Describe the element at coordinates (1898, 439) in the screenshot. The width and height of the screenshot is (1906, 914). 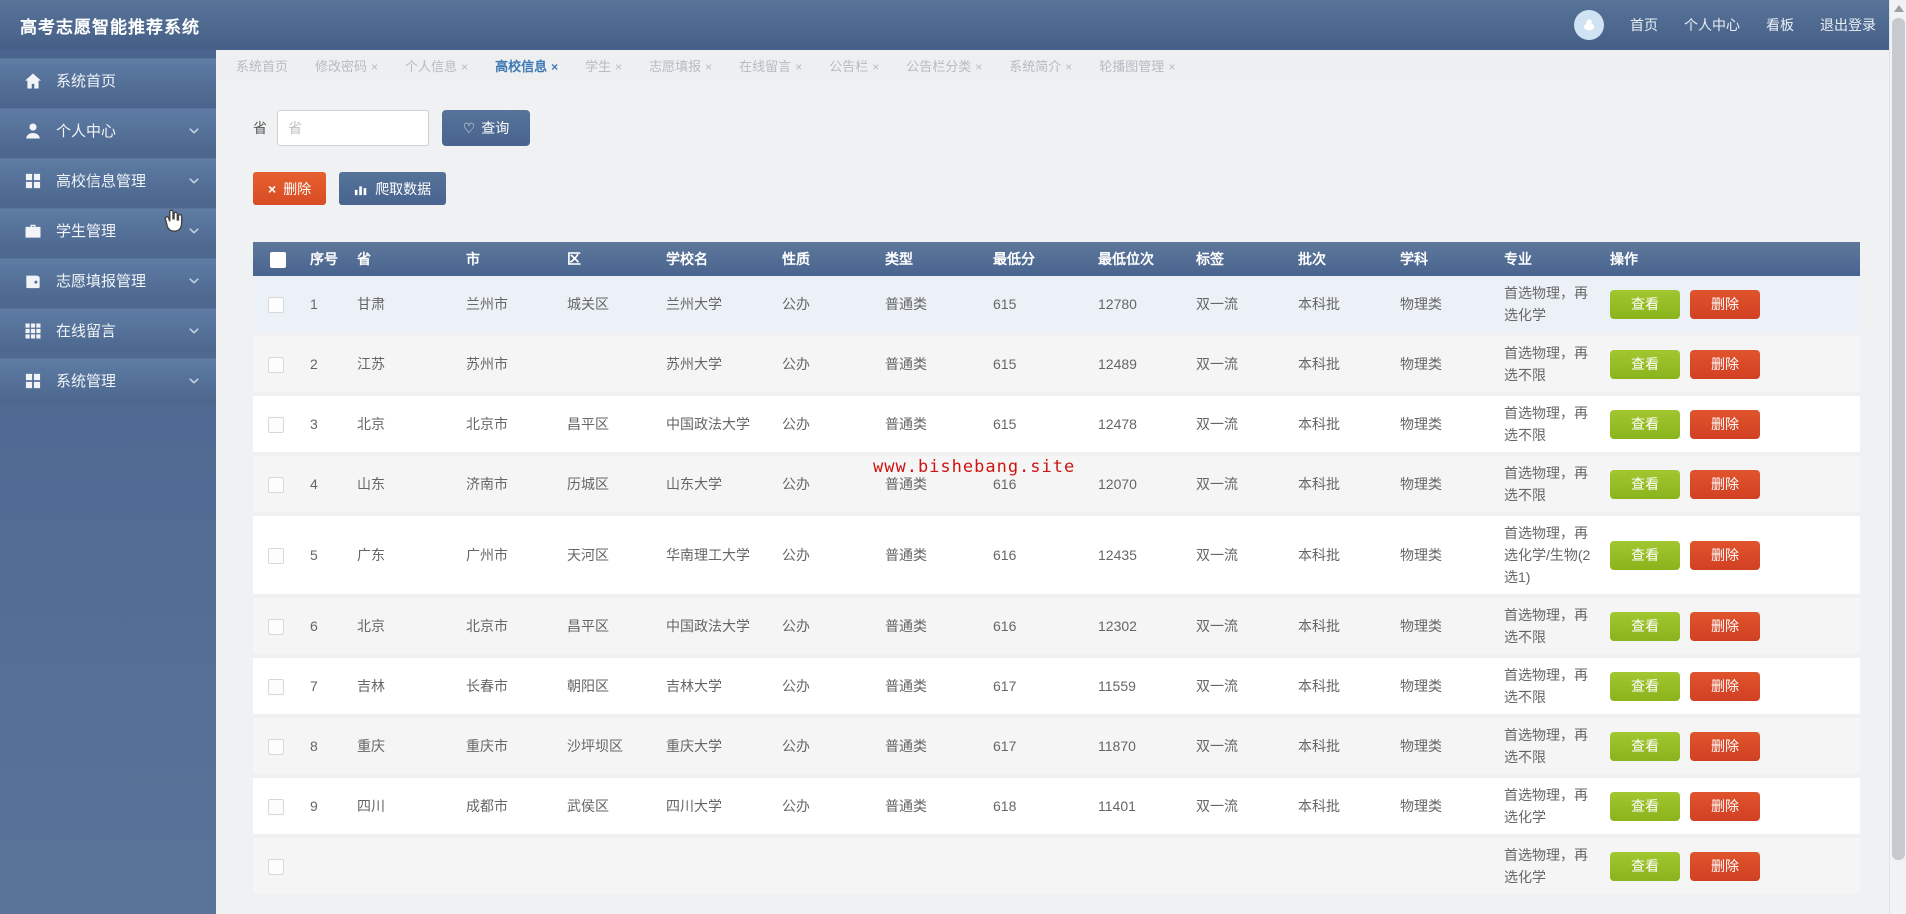
I see `scrollbar-thumb` at that location.